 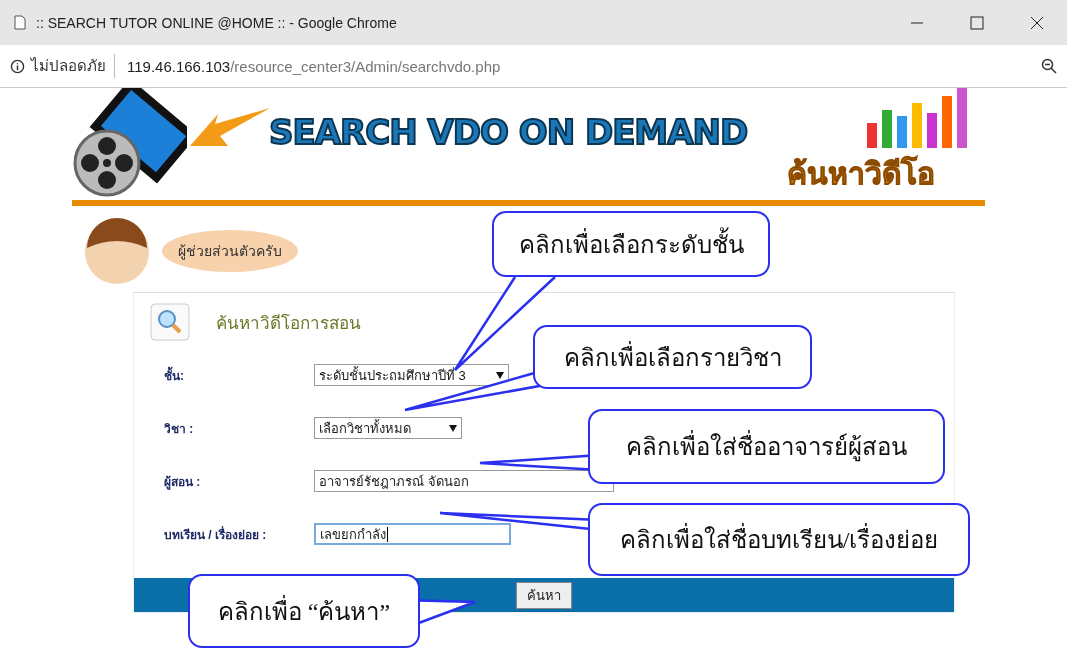 What do you see at coordinates (216, 534) in the screenshot?
I see `field-label: บทเรียน / เรื่องย่อย :` at bounding box center [216, 534].